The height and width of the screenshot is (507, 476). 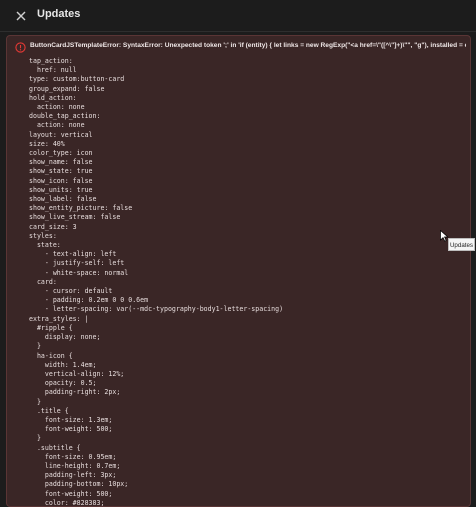 I want to click on error-icon, so click(x=20, y=47).